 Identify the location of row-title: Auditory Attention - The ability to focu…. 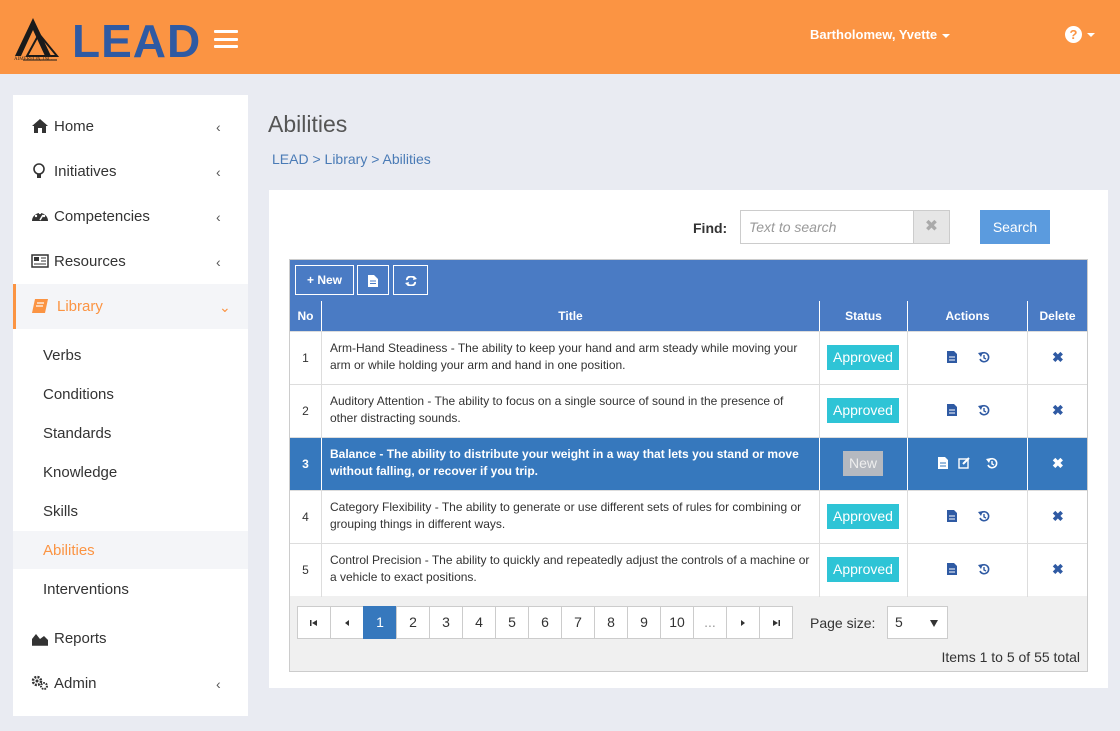
(570, 411).